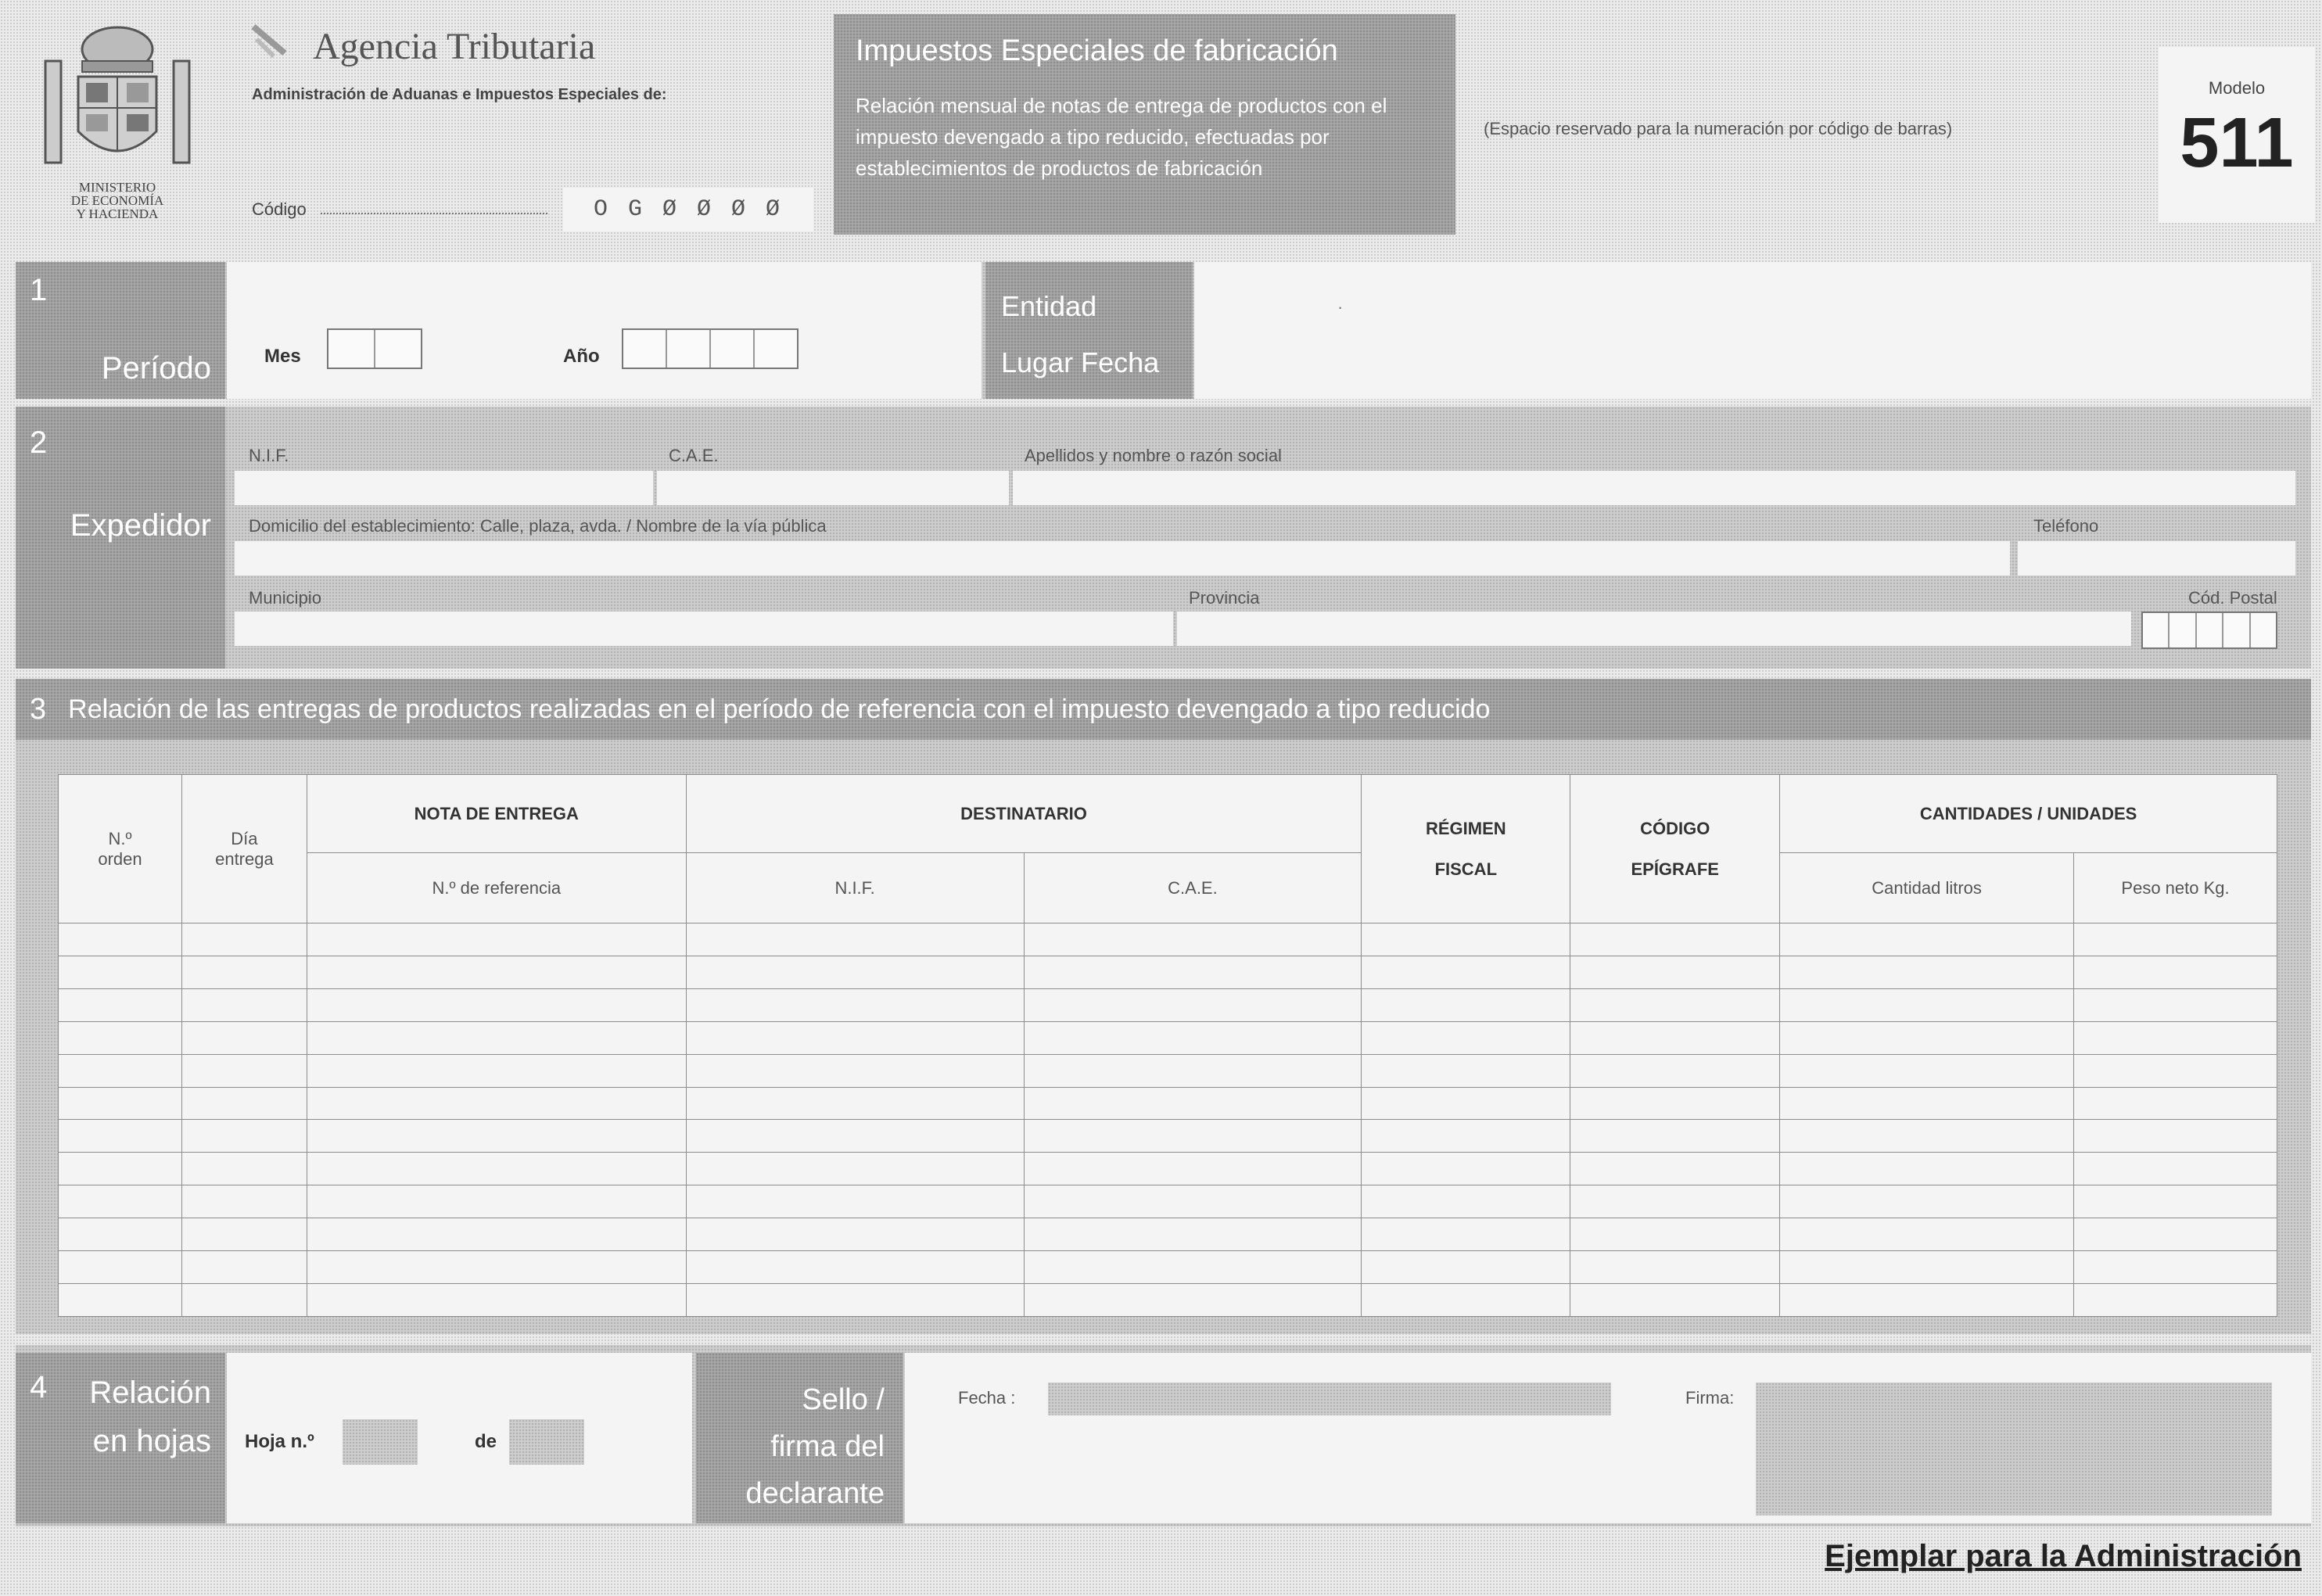  Describe the element at coordinates (1654, 488) in the screenshot. I see `name-field` at that location.